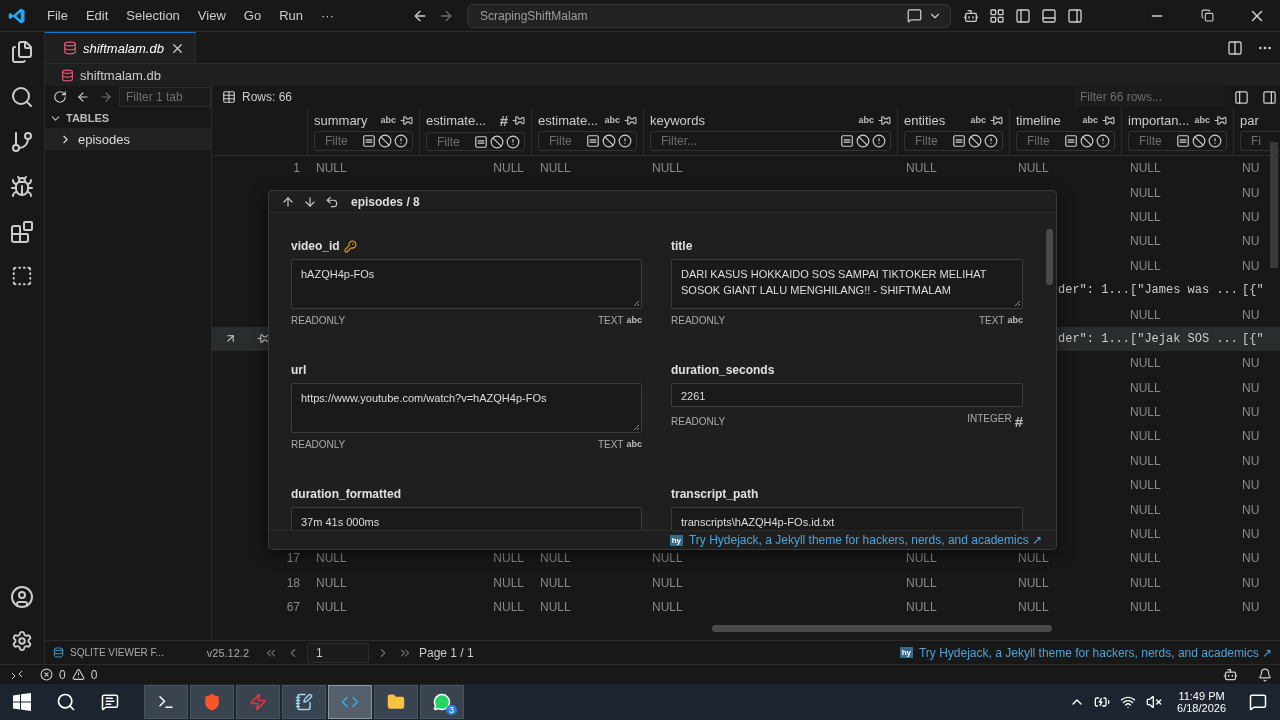 This screenshot has width=1280, height=720. I want to click on value-field: https://www.youtube.com/watch?v=hAZQH4p-FOs, so click(466, 408).